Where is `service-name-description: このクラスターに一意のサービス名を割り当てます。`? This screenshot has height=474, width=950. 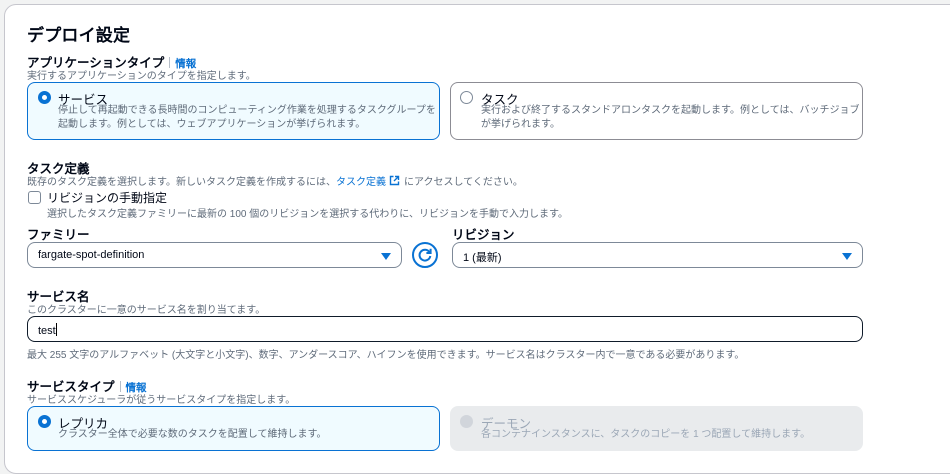
service-name-description: このクラスターに一意のサービス名を割り当てます。 is located at coordinates (146, 310).